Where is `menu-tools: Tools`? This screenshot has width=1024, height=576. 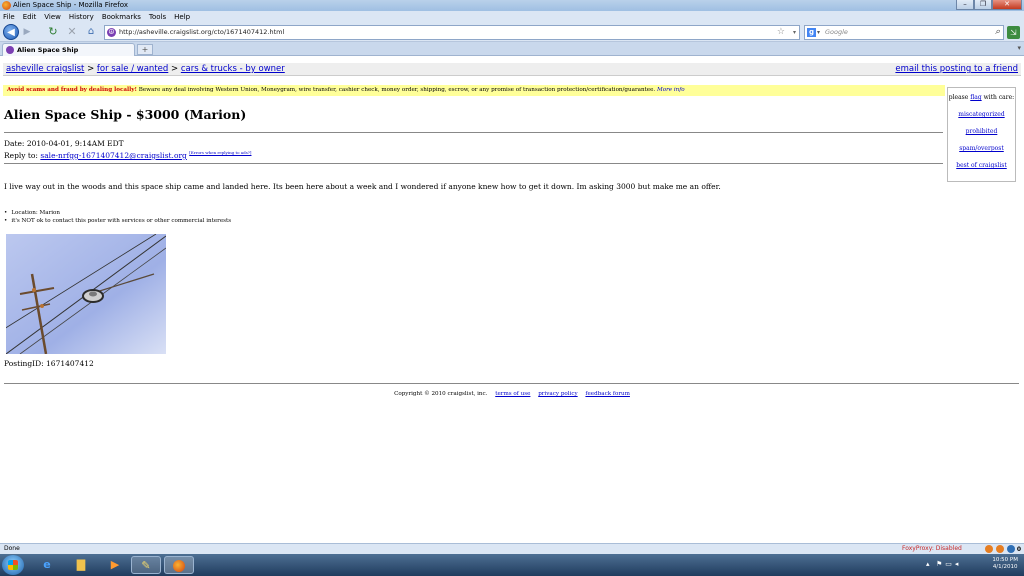 menu-tools: Tools is located at coordinates (157, 17).